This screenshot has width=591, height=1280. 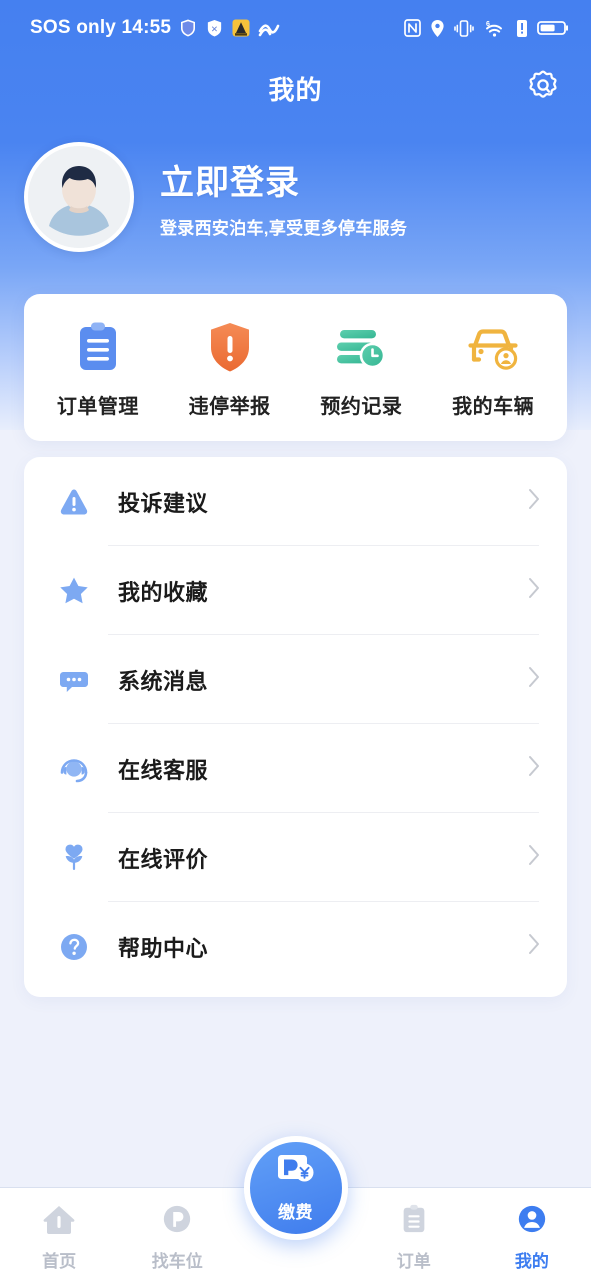 What do you see at coordinates (59, 1221) in the screenshot?
I see `home-icon` at bounding box center [59, 1221].